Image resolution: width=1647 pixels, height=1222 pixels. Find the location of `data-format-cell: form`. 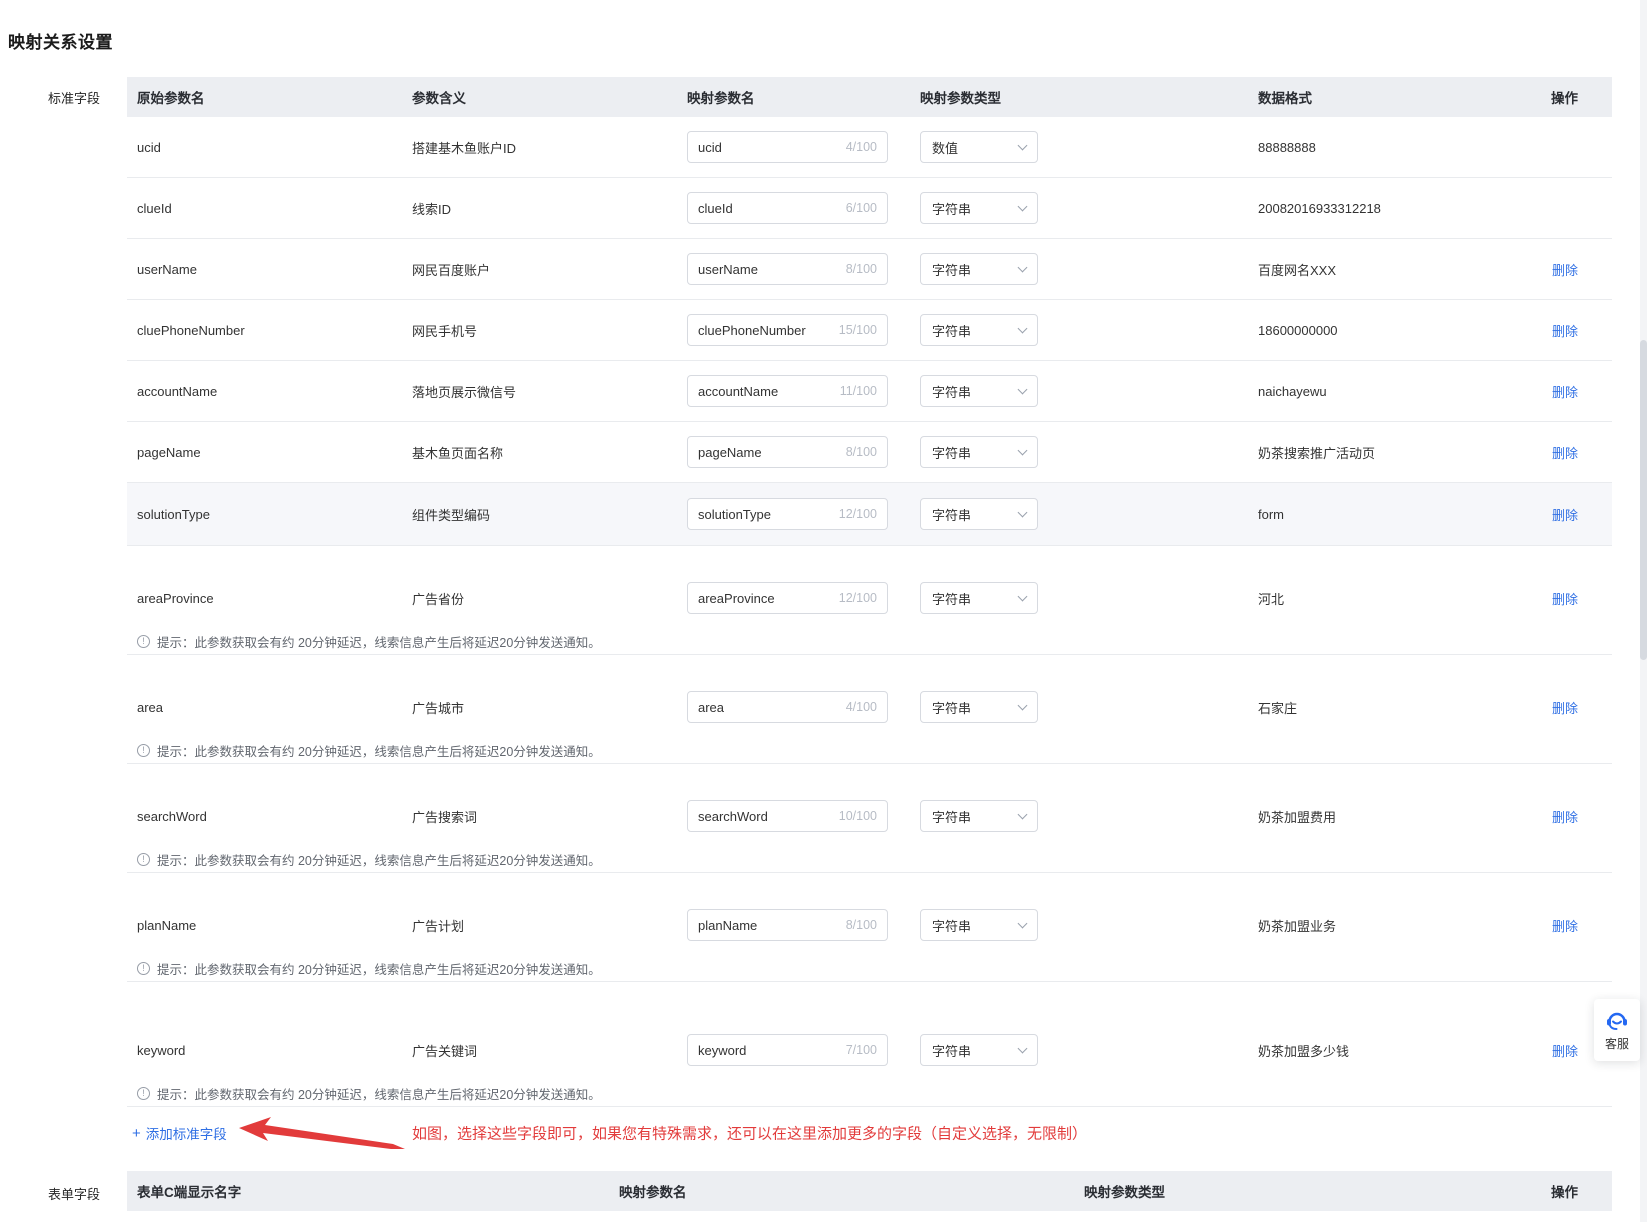

data-format-cell: form is located at coordinates (1271, 514).